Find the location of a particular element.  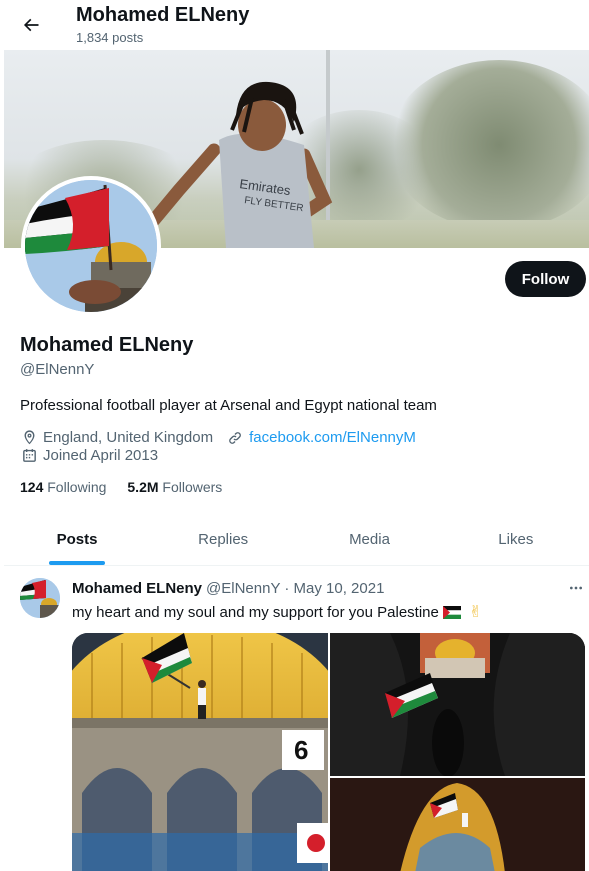

more-horizontal-icon is located at coordinates (576, 588).